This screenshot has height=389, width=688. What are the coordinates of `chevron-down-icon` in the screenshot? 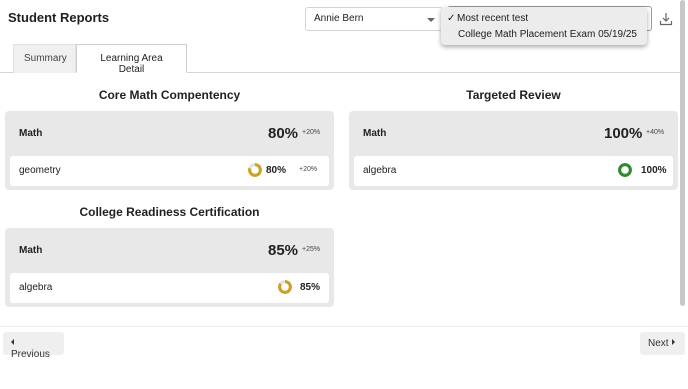 It's located at (431, 20).